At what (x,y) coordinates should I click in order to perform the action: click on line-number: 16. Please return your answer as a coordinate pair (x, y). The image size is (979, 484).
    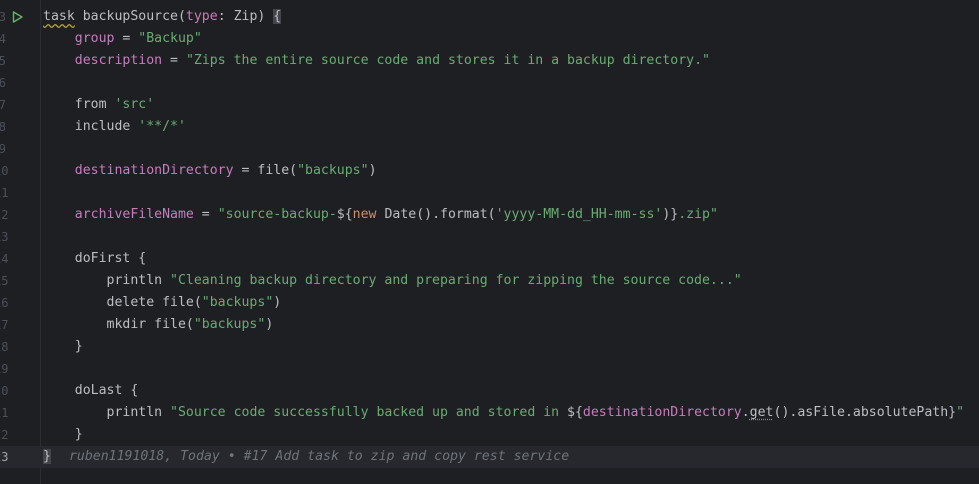
    Looking at the image, I should click on (4, 303).